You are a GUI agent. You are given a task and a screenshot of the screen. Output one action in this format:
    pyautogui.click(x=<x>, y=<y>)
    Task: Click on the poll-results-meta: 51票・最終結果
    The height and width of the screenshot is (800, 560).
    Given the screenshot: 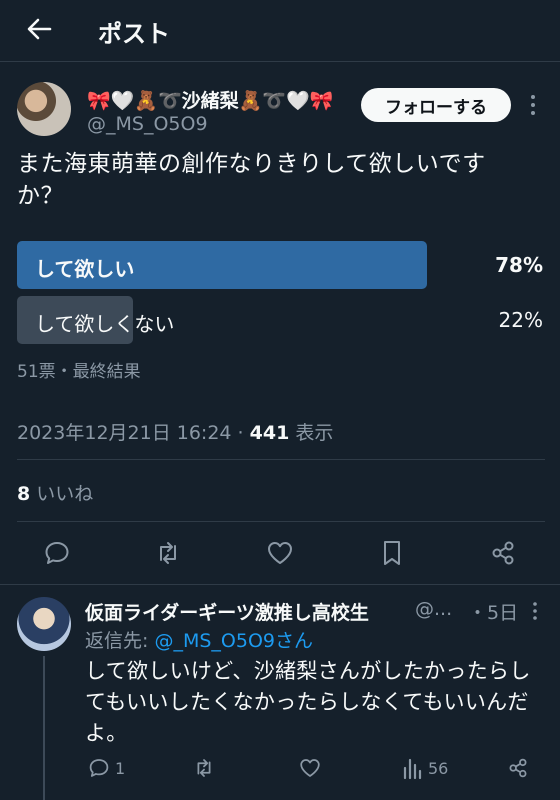 What is the action you would take?
    pyautogui.click(x=79, y=372)
    